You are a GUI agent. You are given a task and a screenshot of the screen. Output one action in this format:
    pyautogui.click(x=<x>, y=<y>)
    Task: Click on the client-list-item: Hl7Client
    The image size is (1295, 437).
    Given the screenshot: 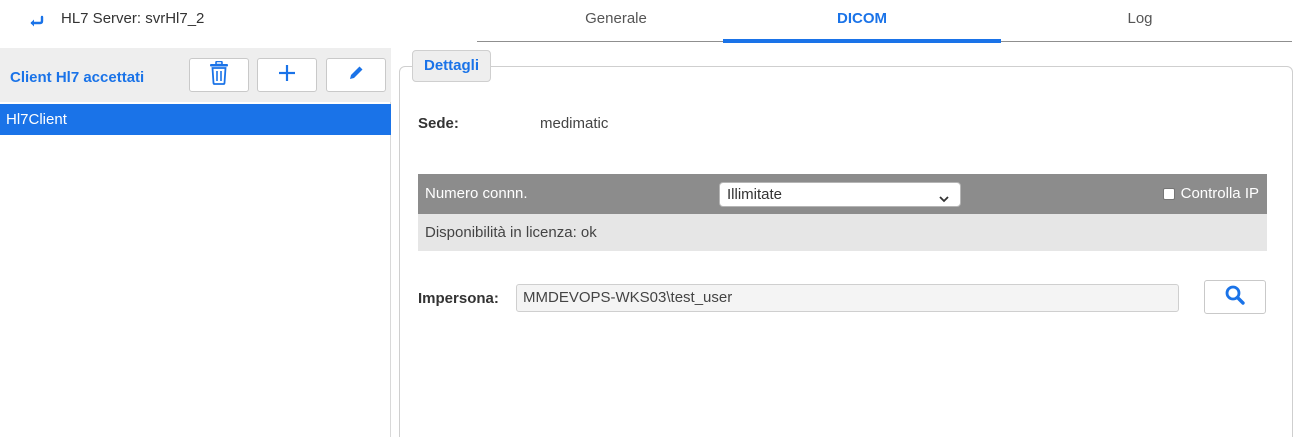 What is the action you would take?
    pyautogui.click(x=195, y=119)
    